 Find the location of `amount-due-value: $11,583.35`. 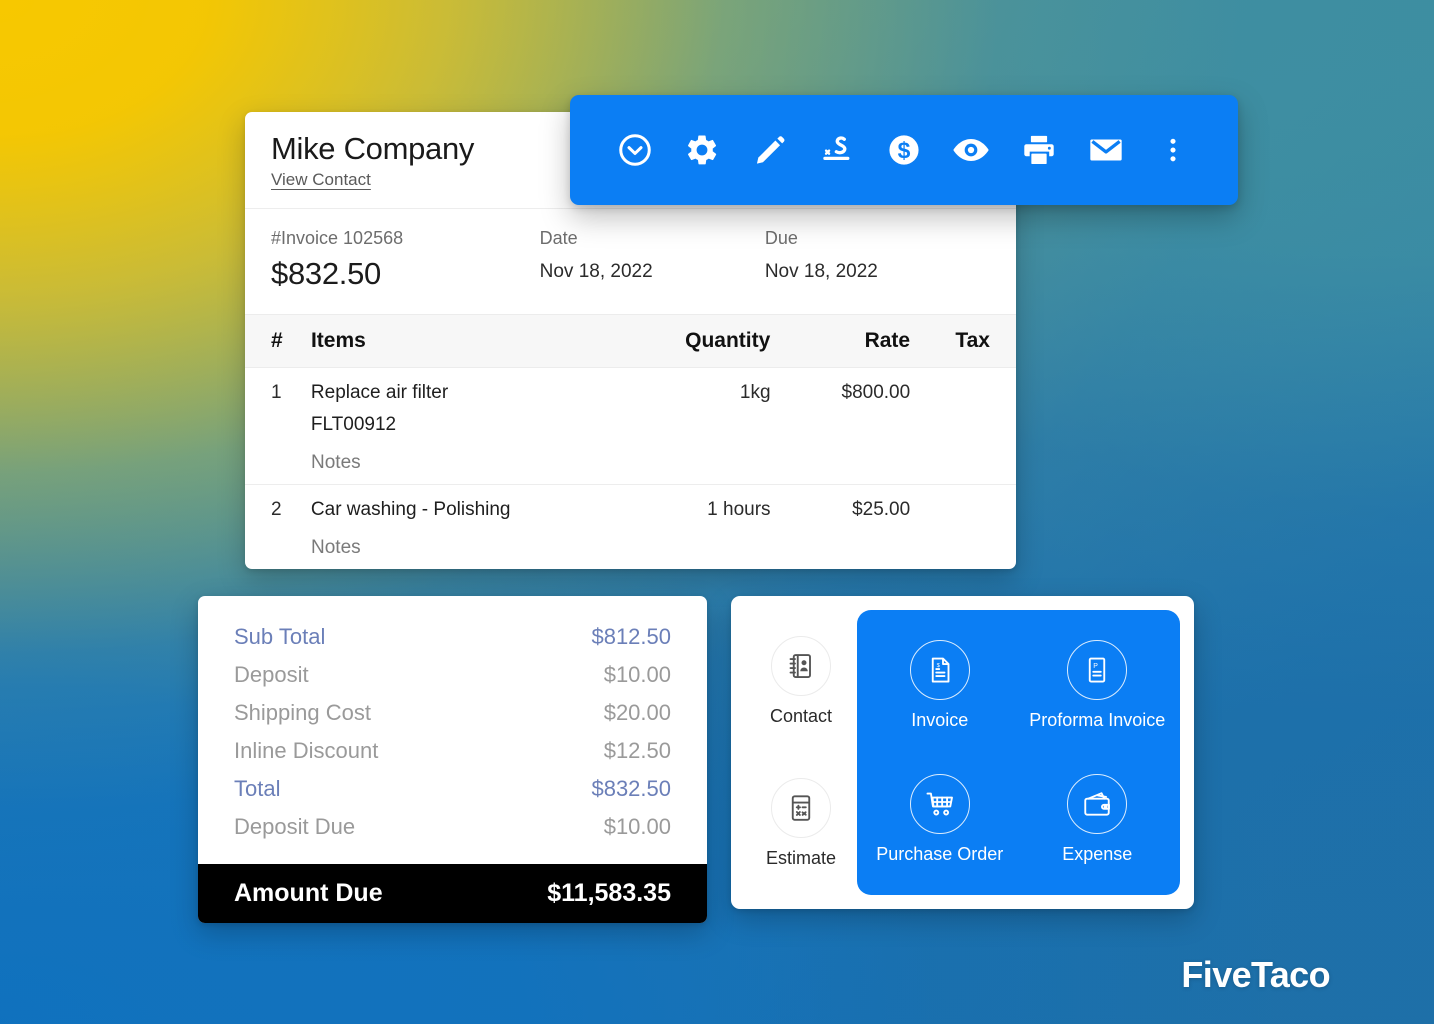

amount-due-value: $11,583.35 is located at coordinates (609, 893).